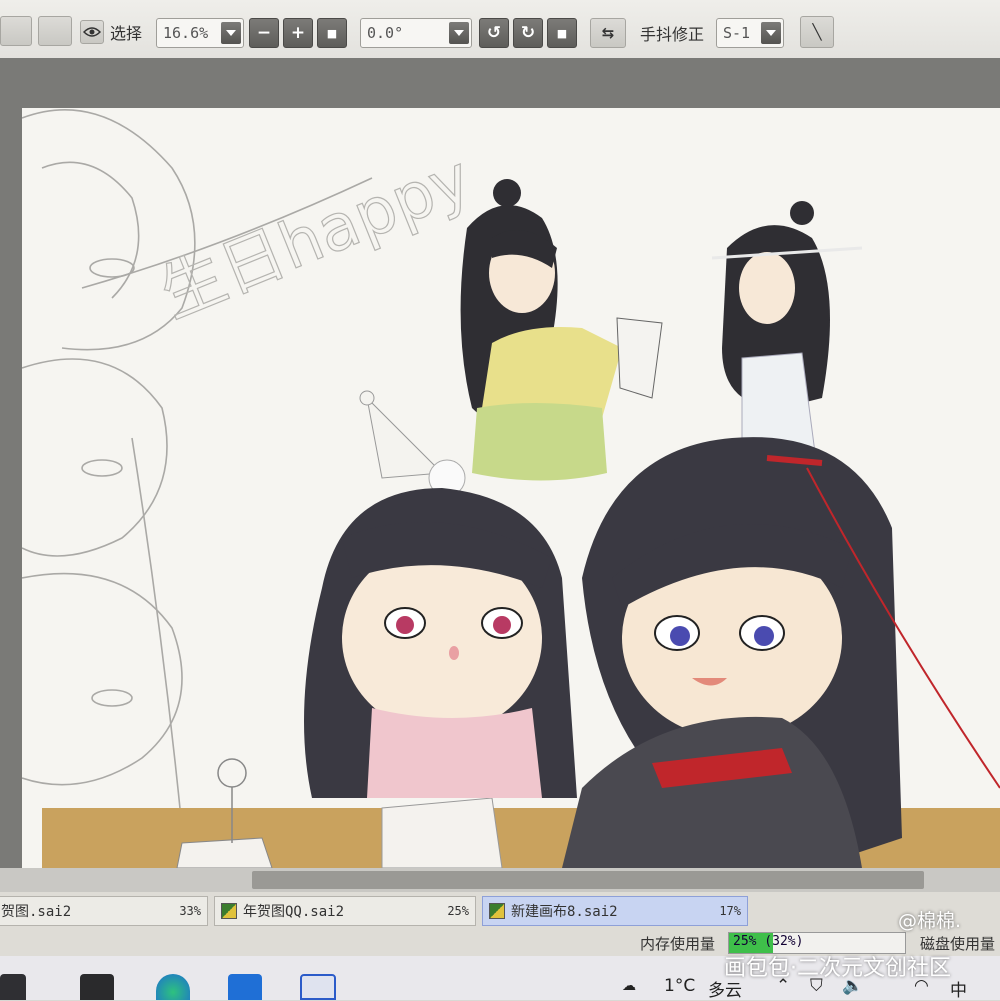  I want to click on app-icon, so click(318, 987).